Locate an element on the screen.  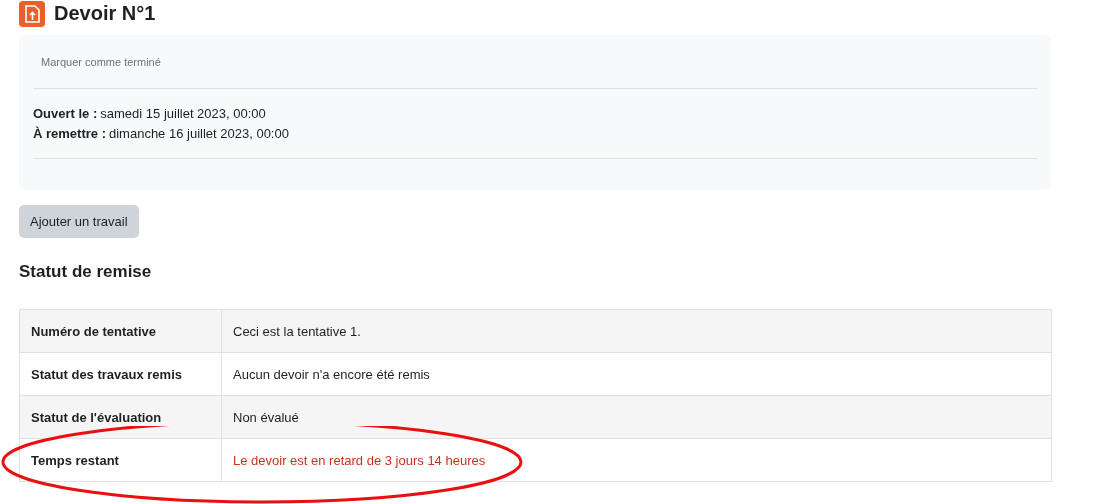
date-label: Ouvert le : is located at coordinates (65, 113).